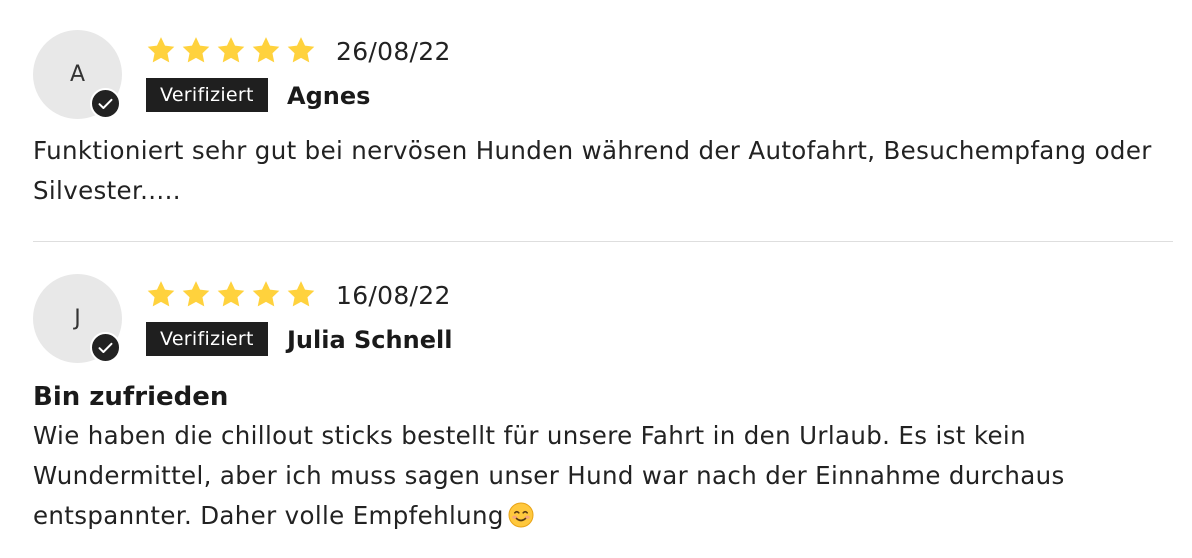  What do you see at coordinates (521, 515) in the screenshot?
I see `smiling-face-emoji-icon` at bounding box center [521, 515].